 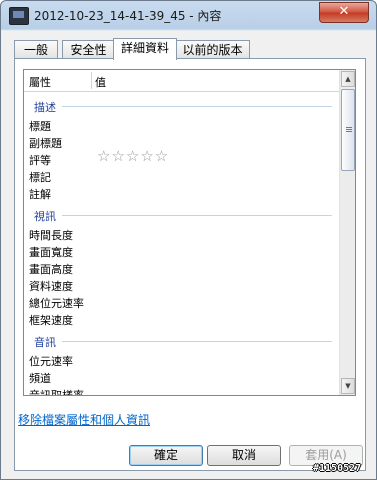 What do you see at coordinates (347, 232) in the screenshot?
I see `vertical-scrollbar: ▲ ▼` at bounding box center [347, 232].